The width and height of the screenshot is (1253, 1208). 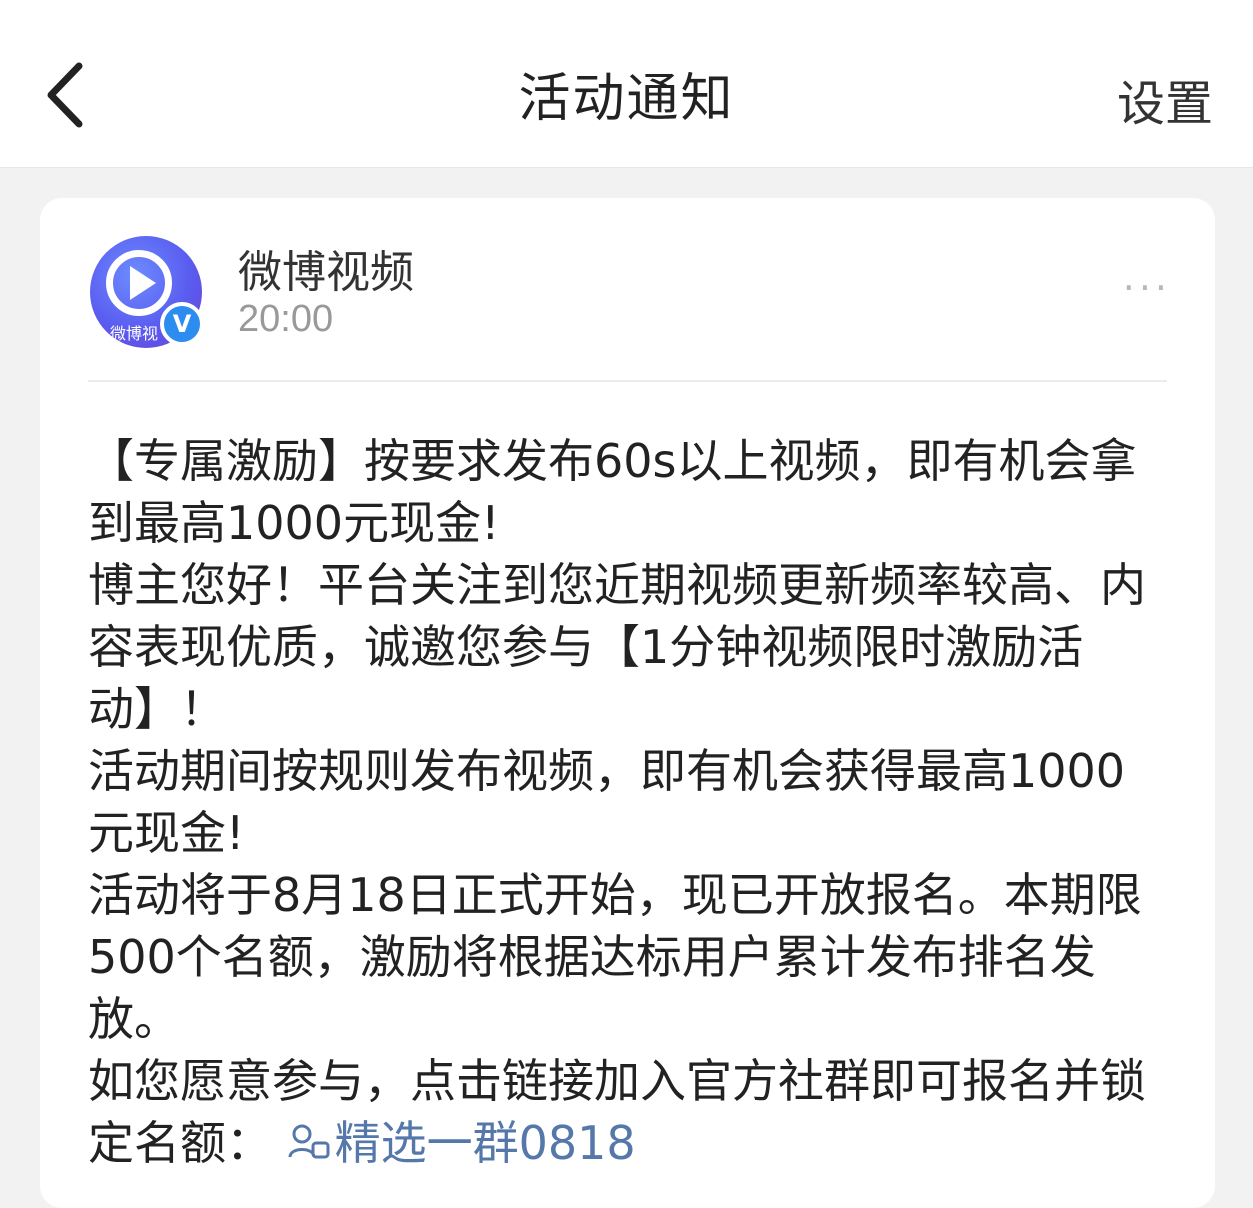 I want to click on signup-paragraph: 如您愿意参与，点击链接加入官方社群即可报名并锁定名额： 精选一群0818, so click(x=628, y=1112).